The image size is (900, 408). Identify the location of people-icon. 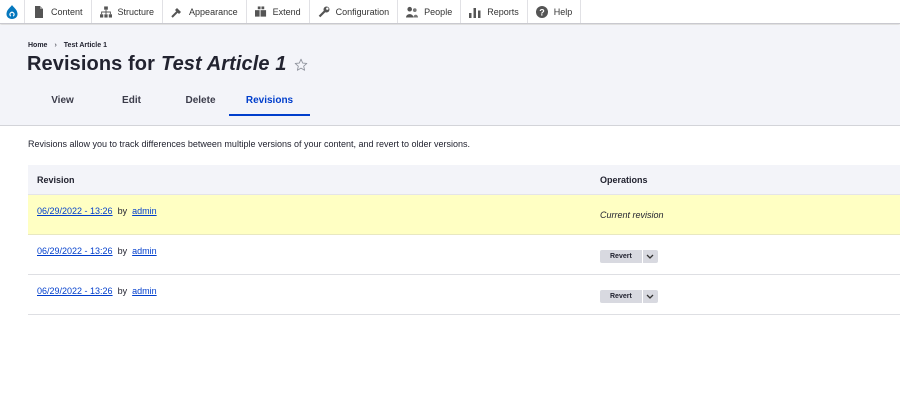
(412, 12).